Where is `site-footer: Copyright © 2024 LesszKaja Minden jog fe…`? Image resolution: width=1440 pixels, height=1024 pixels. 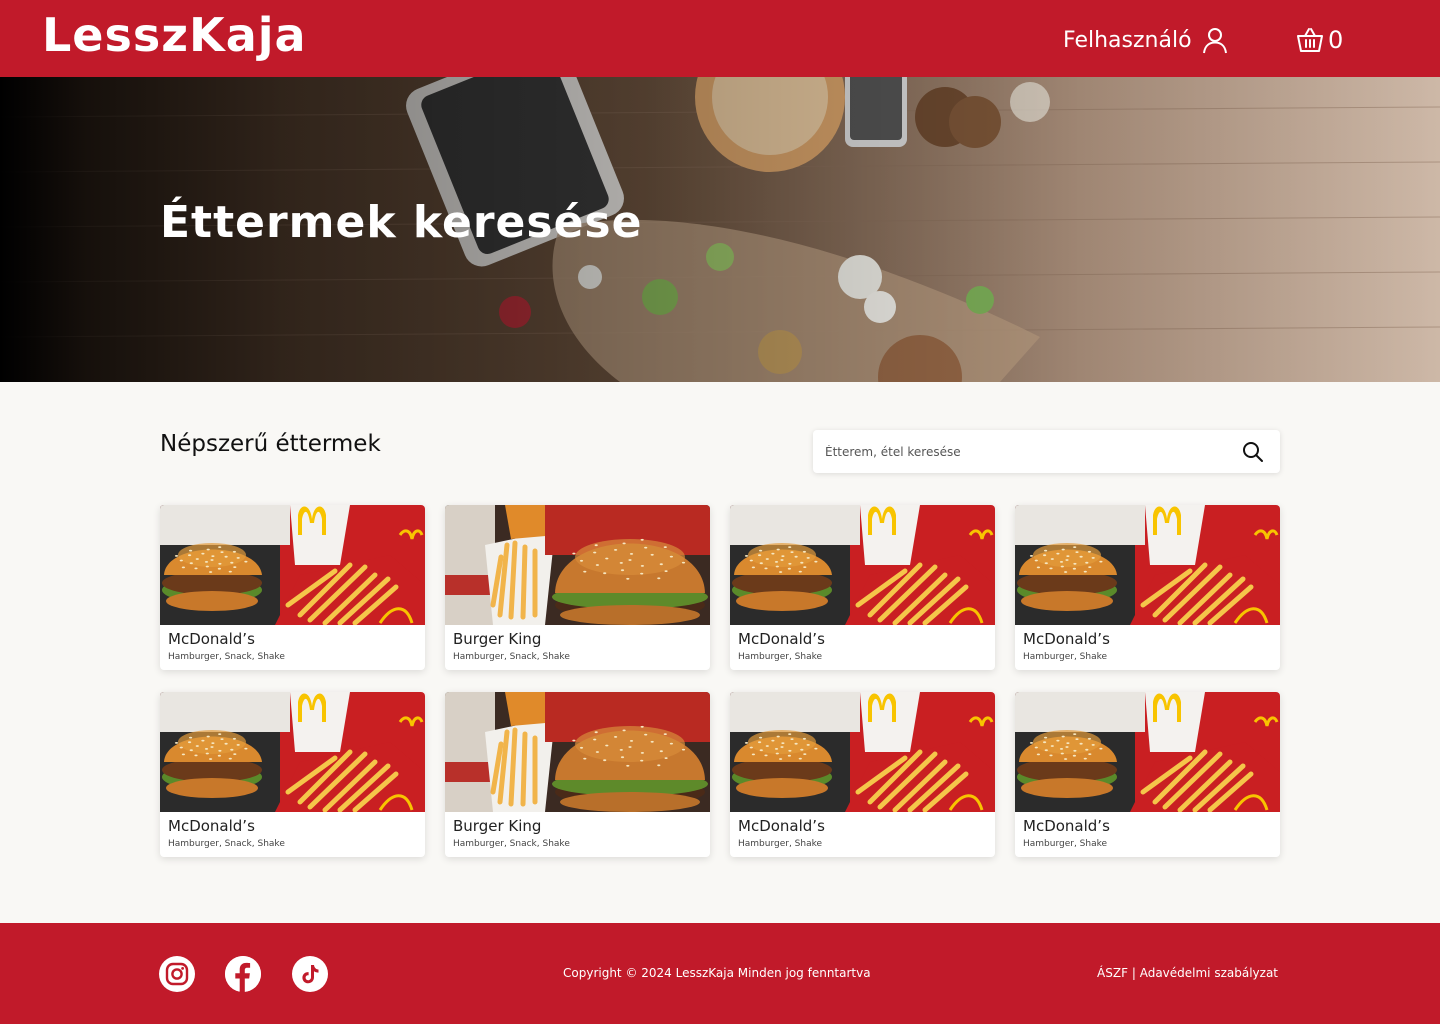 site-footer: Copyright © 2024 LesszKaja Minden jog fe… is located at coordinates (720, 973).